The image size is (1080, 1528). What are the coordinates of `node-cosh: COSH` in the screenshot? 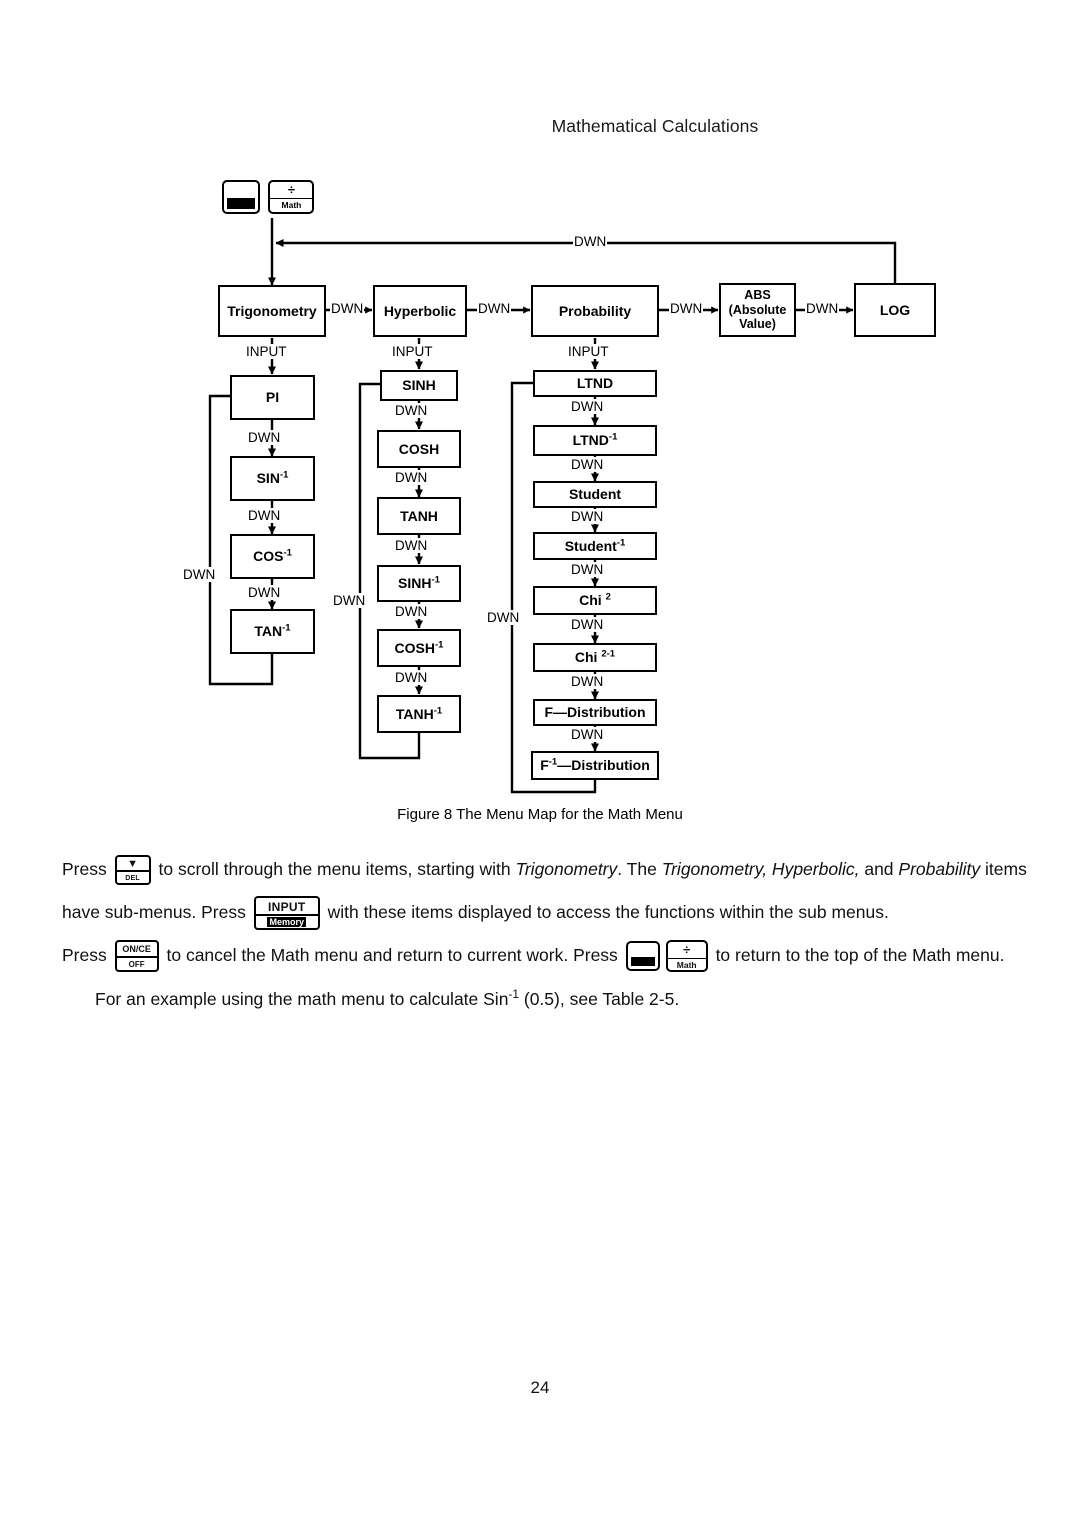 It's located at (419, 449).